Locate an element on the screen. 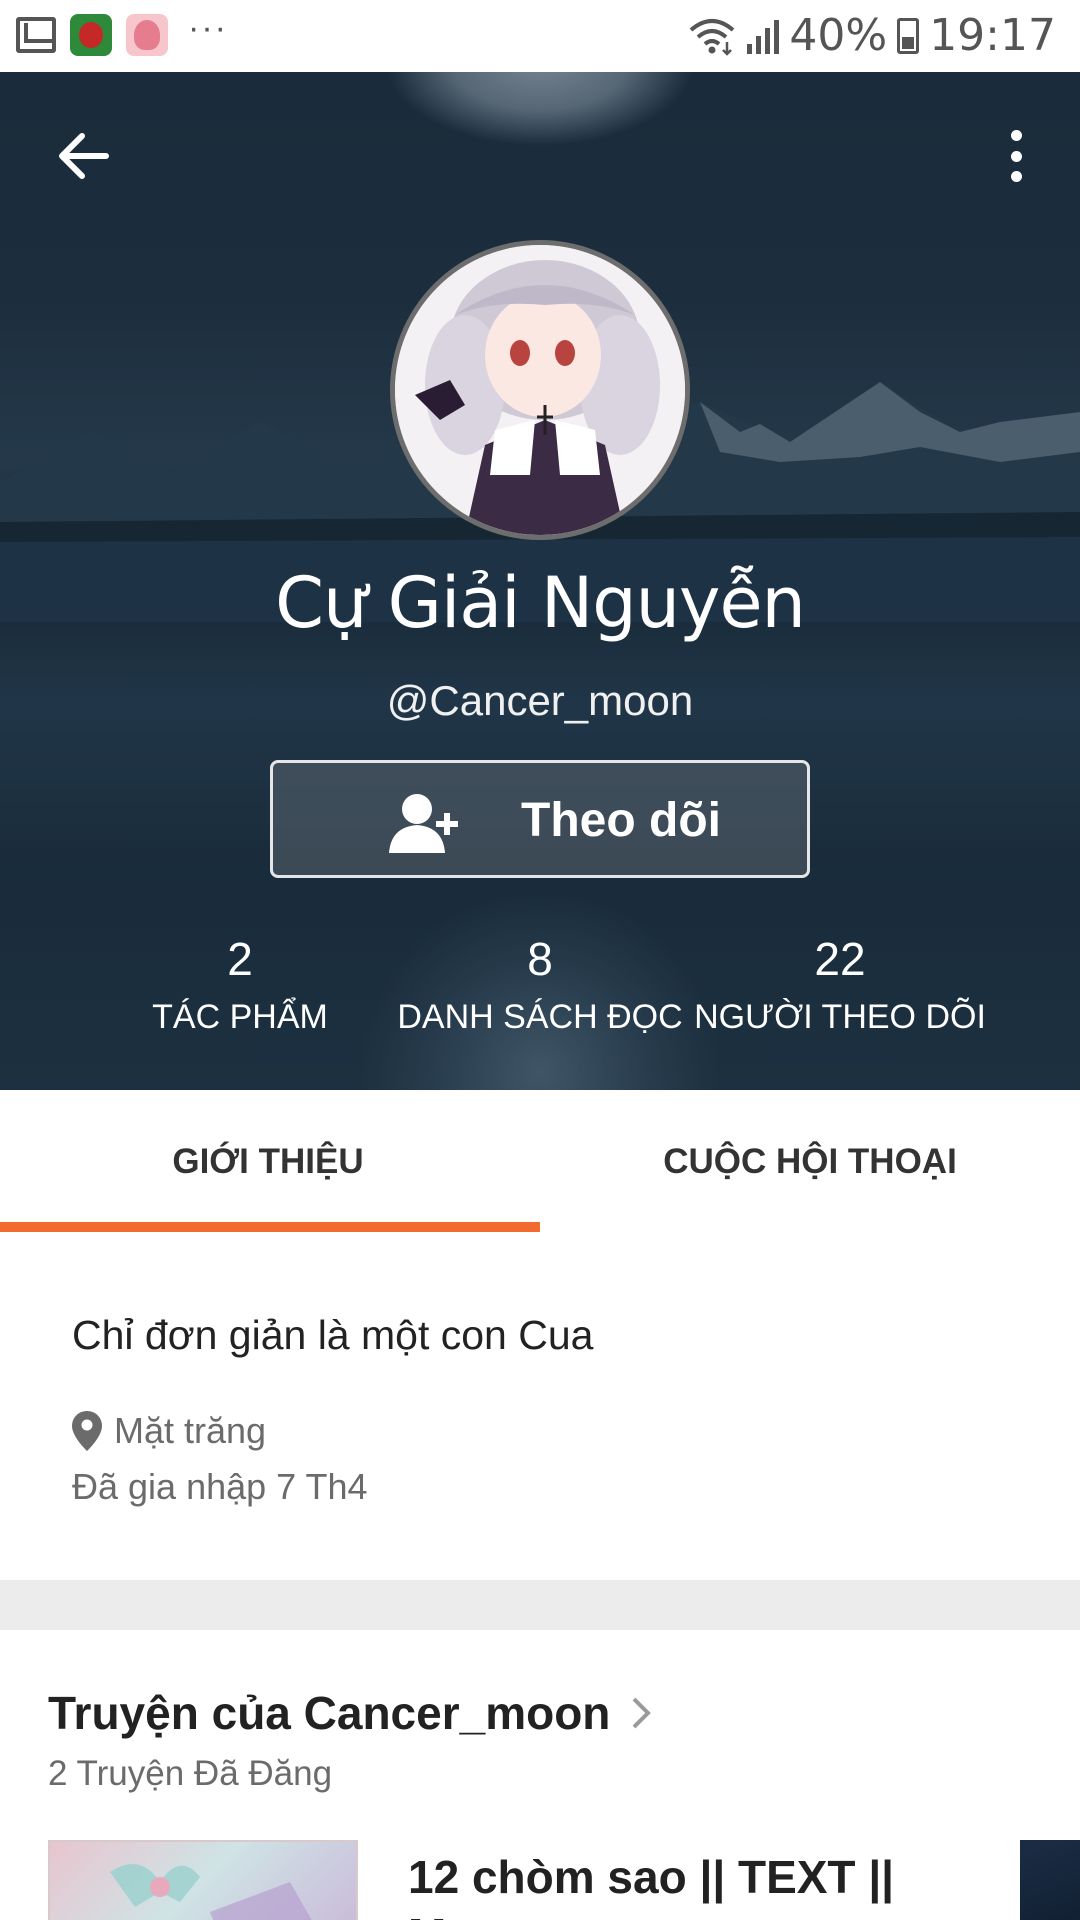  stories-header: Truyện của Cancer_moon is located at coordinates (350, 1713).